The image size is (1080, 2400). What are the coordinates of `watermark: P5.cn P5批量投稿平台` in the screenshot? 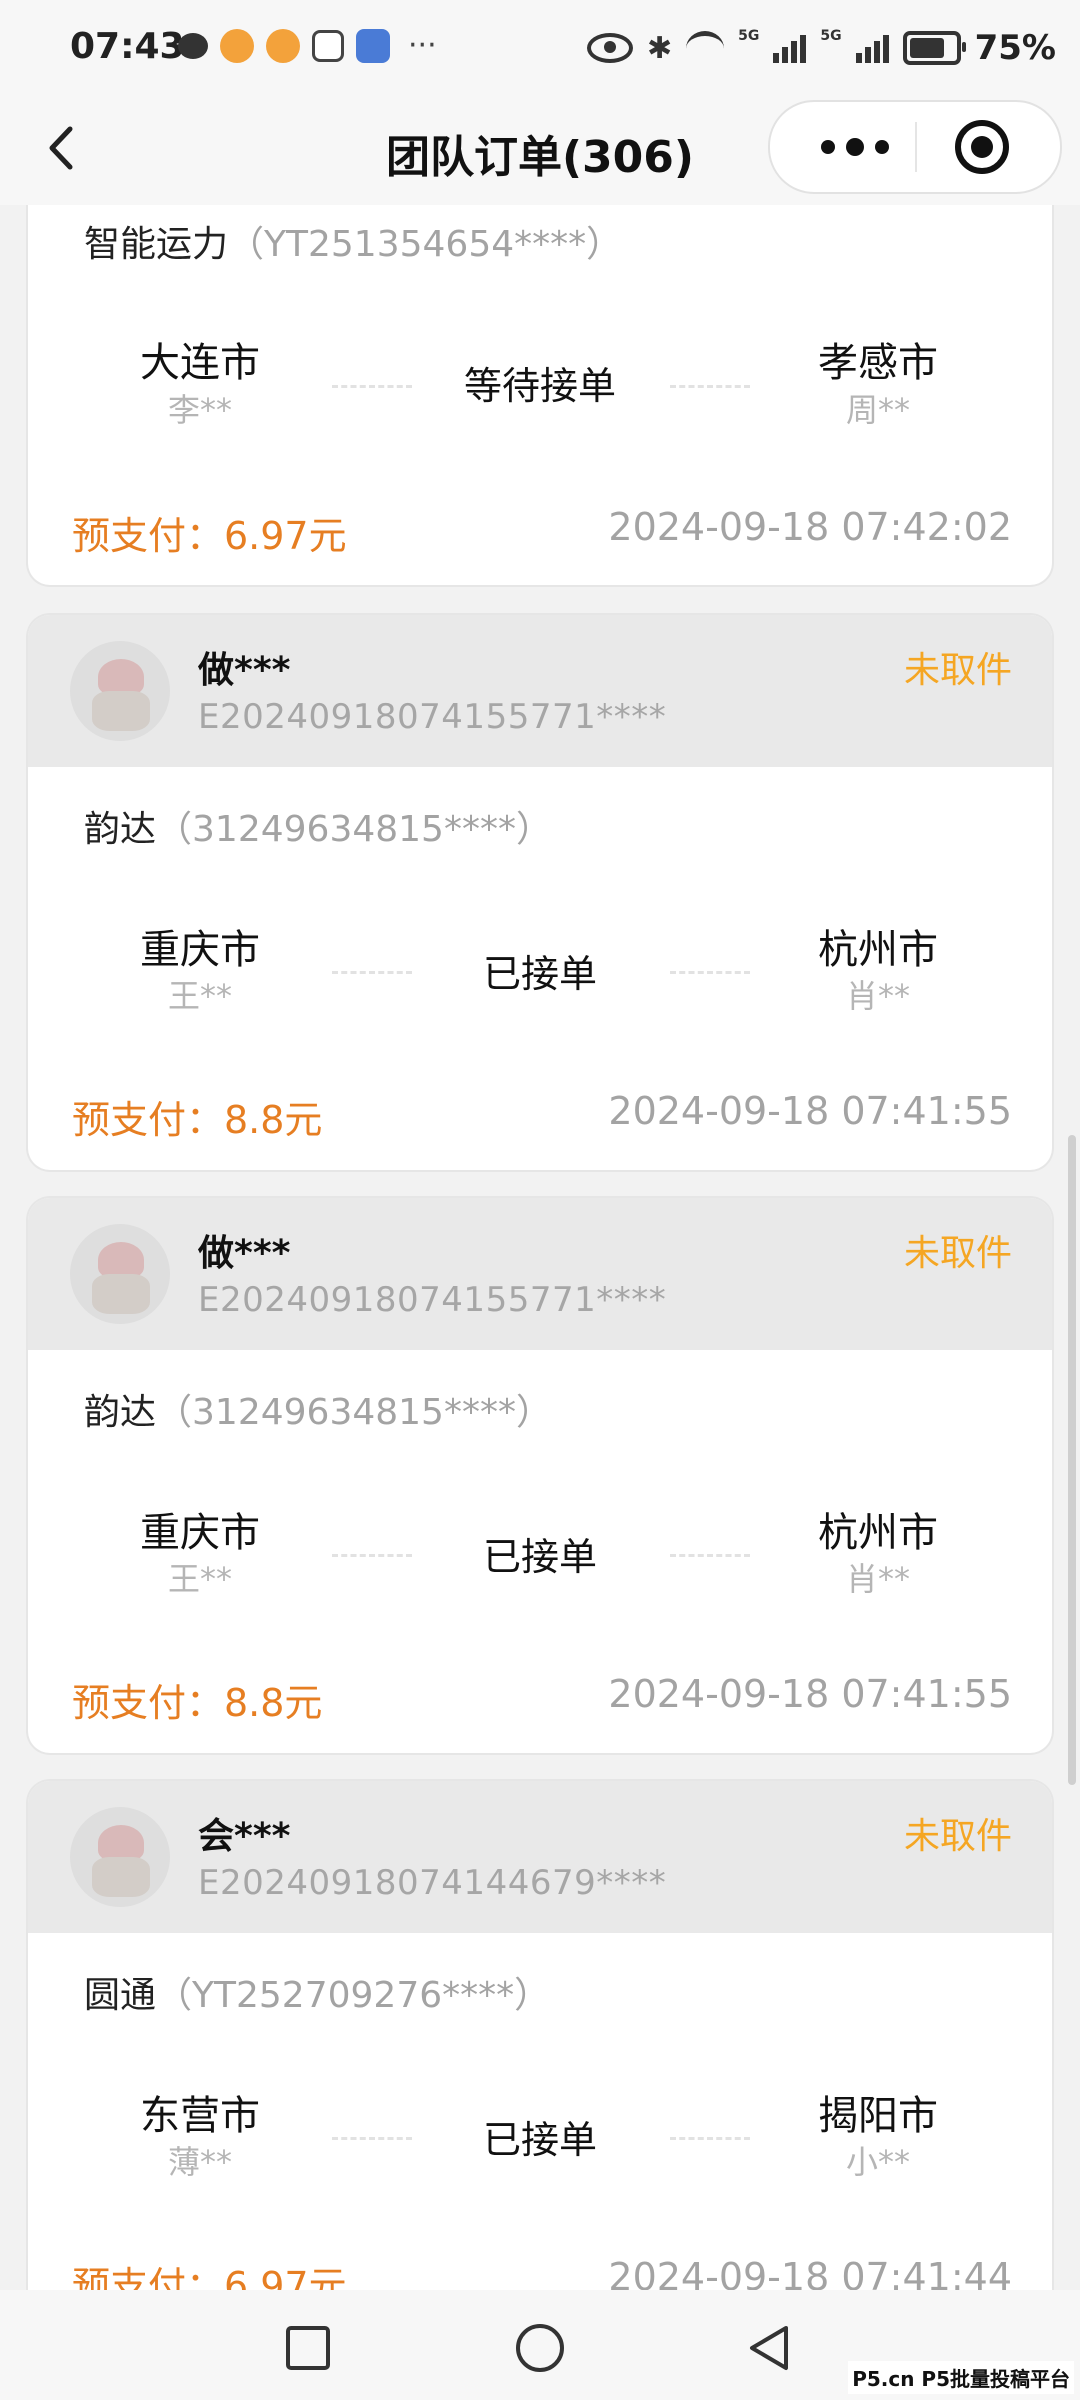 It's located at (961, 2377).